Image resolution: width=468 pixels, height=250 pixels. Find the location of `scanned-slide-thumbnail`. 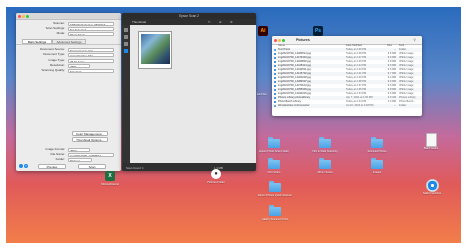

scanned-slide-thumbnail is located at coordinates (155, 50).